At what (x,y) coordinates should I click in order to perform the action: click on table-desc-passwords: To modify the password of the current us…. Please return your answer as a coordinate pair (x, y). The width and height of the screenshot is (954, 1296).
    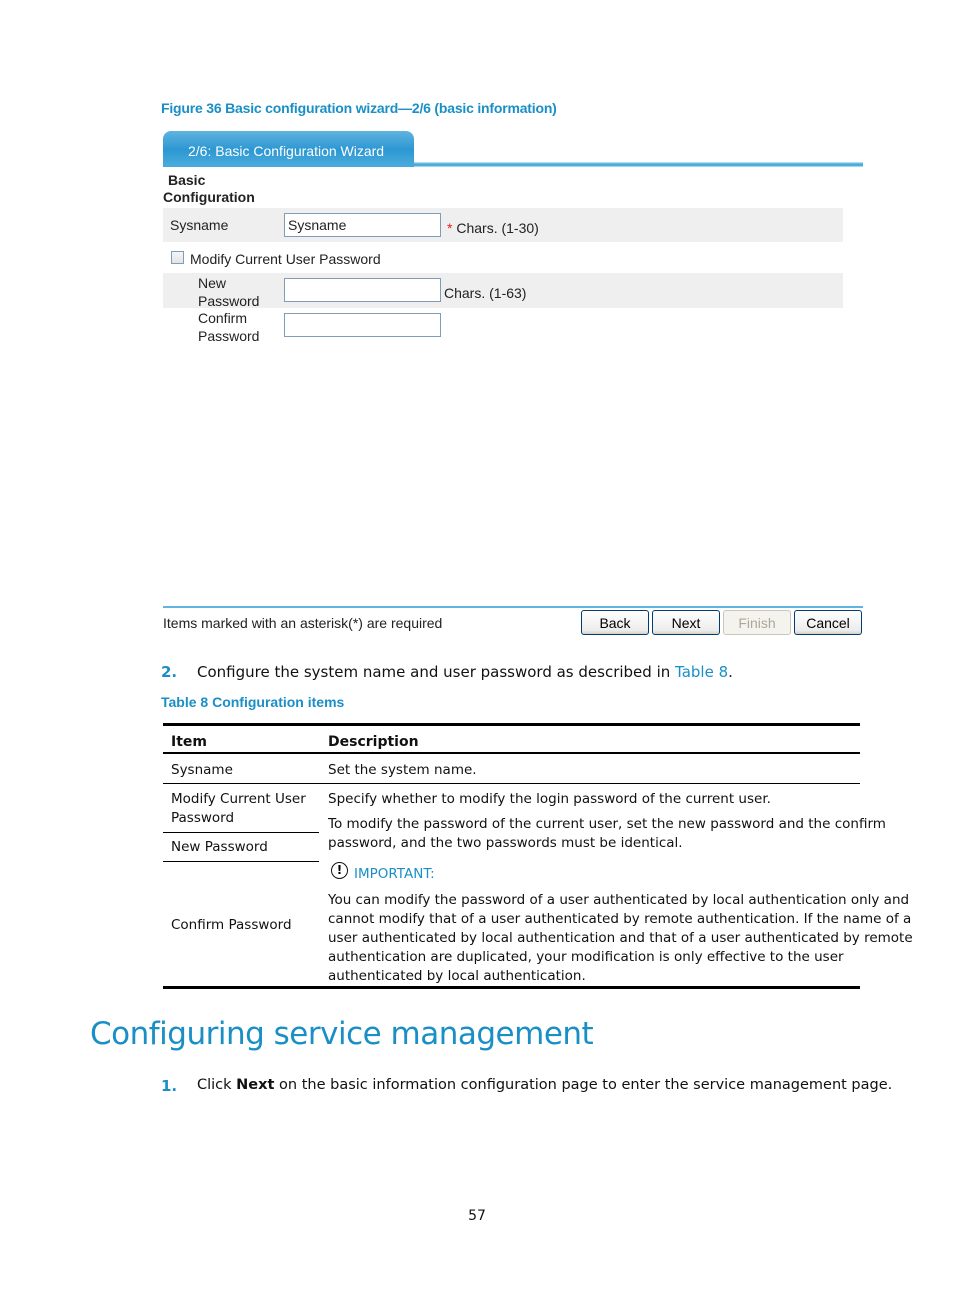
    Looking at the image, I should click on (607, 834).